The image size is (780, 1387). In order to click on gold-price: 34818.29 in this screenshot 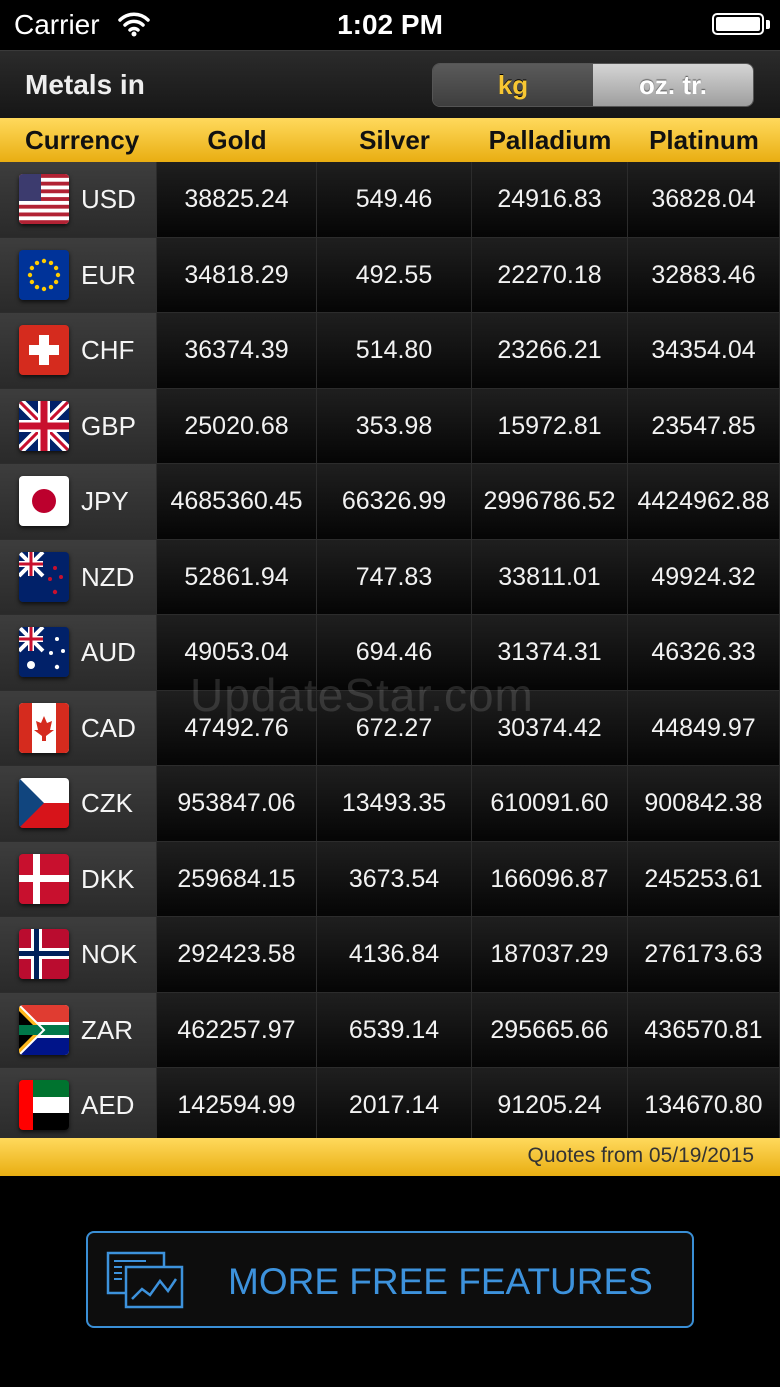, I will do `click(237, 274)`.